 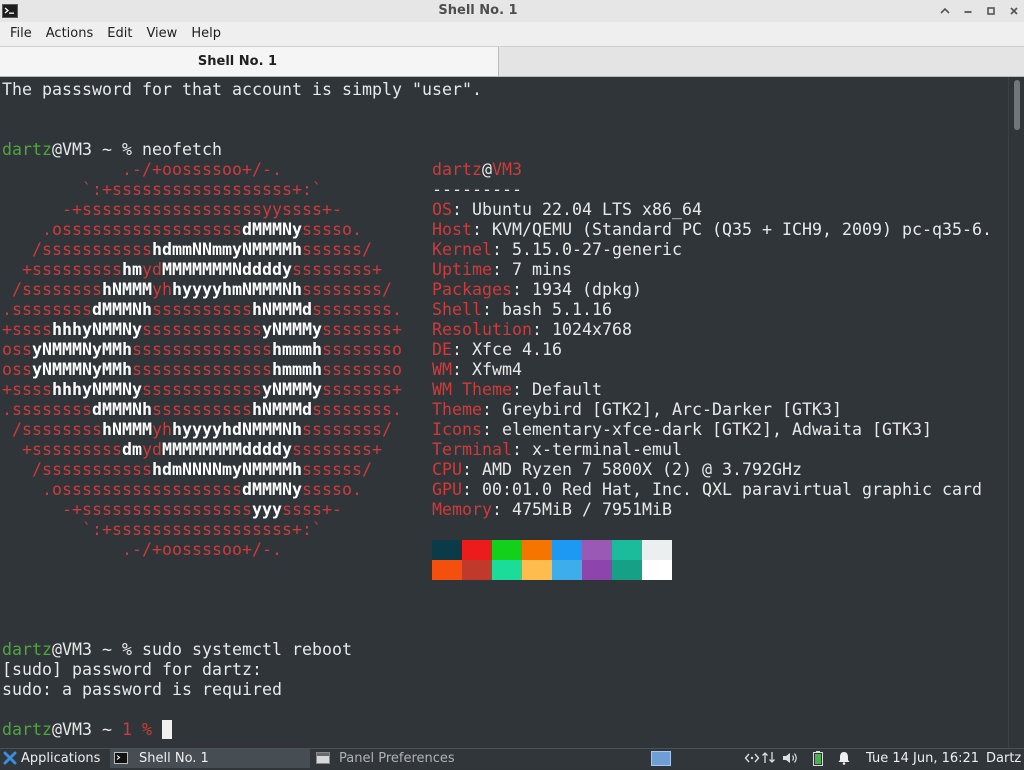 I want to click on color-palette-row, so click(x=712, y=570).